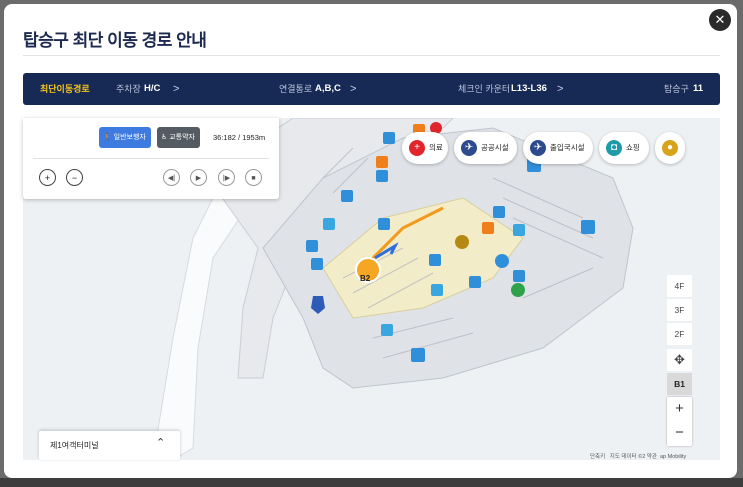  I want to click on floor-4f-button: 4F, so click(679, 286).